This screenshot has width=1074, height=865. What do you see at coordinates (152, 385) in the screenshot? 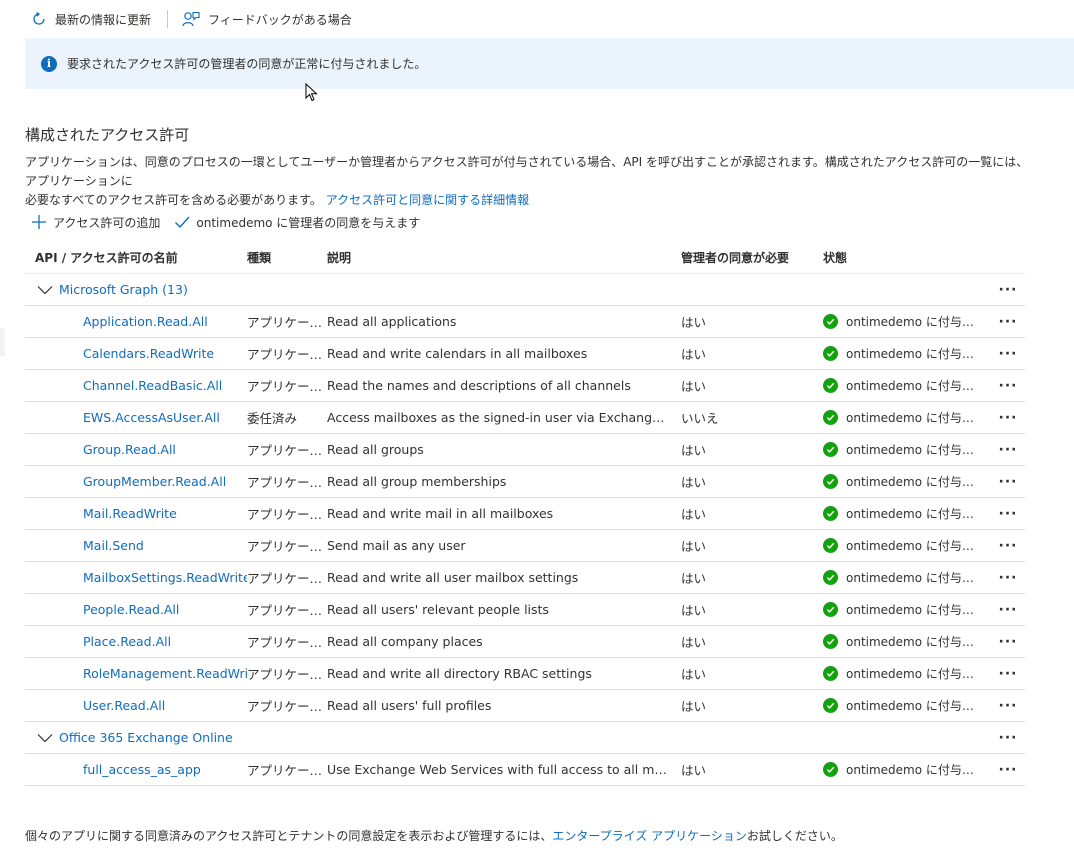
I see `permission-name-link: Channel.ReadBasic.All` at bounding box center [152, 385].